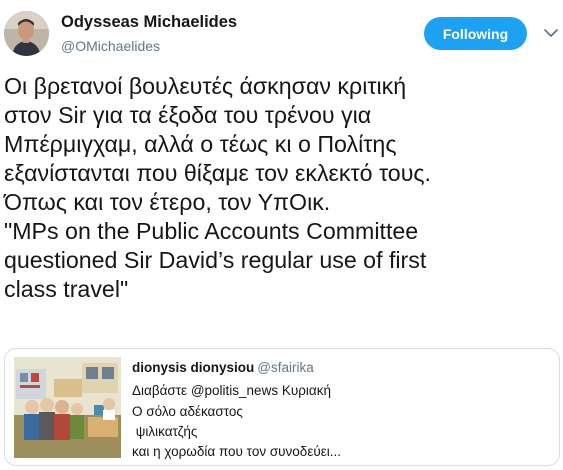 This screenshot has height=470, width=563. What do you see at coordinates (475, 33) in the screenshot?
I see `following-button: Following` at bounding box center [475, 33].